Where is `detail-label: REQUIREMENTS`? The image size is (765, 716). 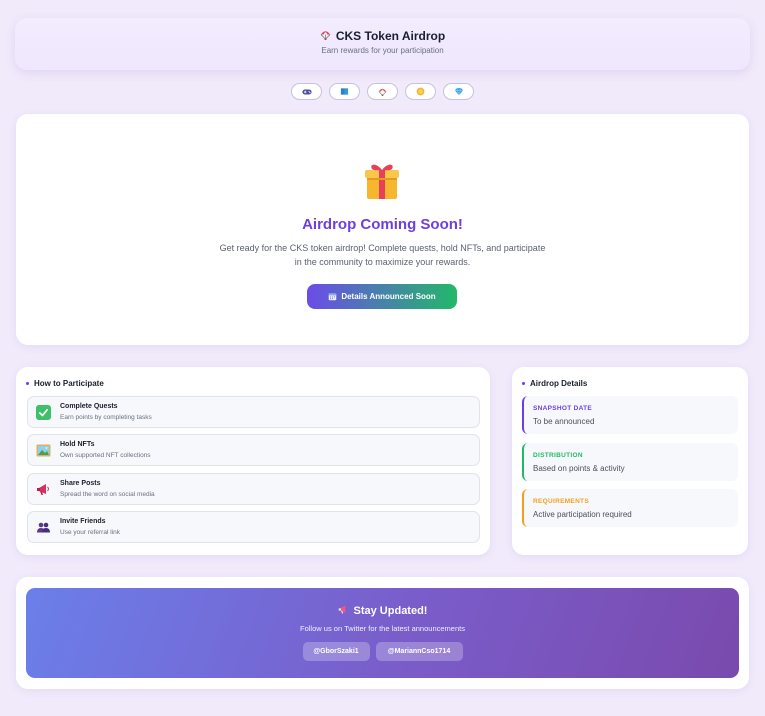
detail-label: REQUIREMENTS is located at coordinates (561, 501).